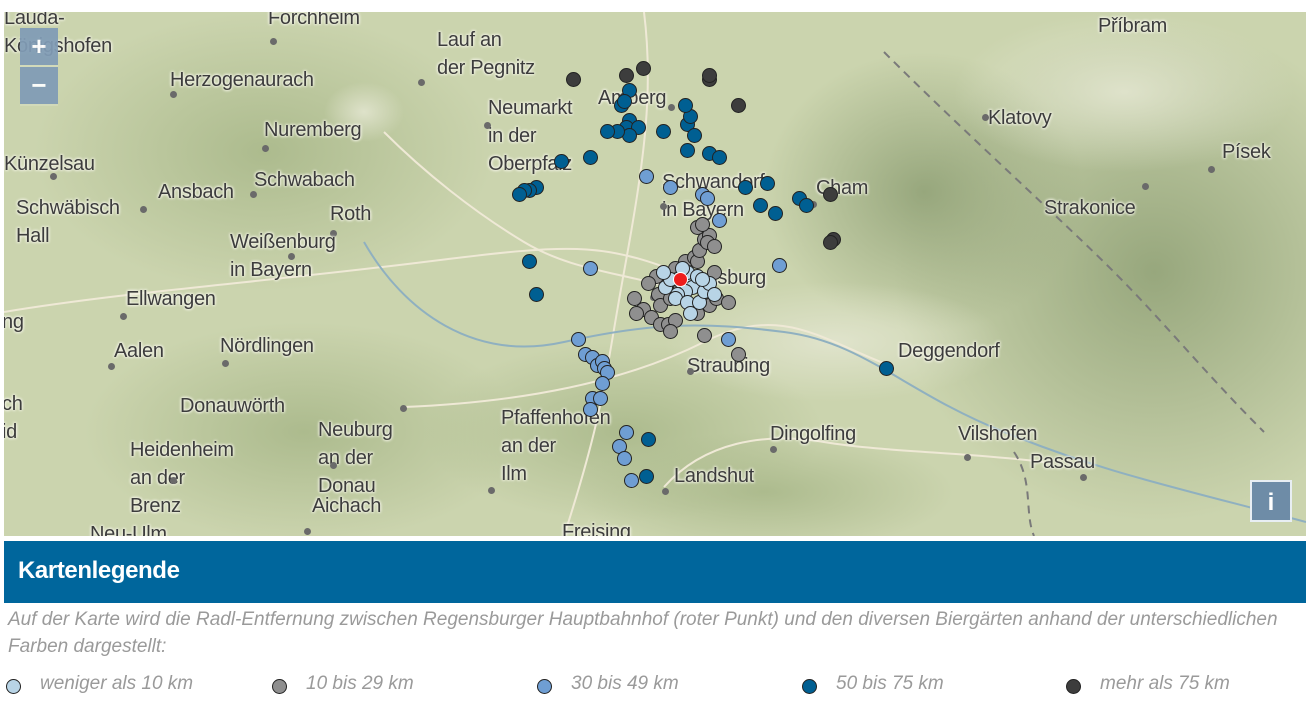 This screenshot has width=1312, height=720. Describe the element at coordinates (1165, 683) in the screenshot. I see `legend-label: mehr als 75 km` at that location.